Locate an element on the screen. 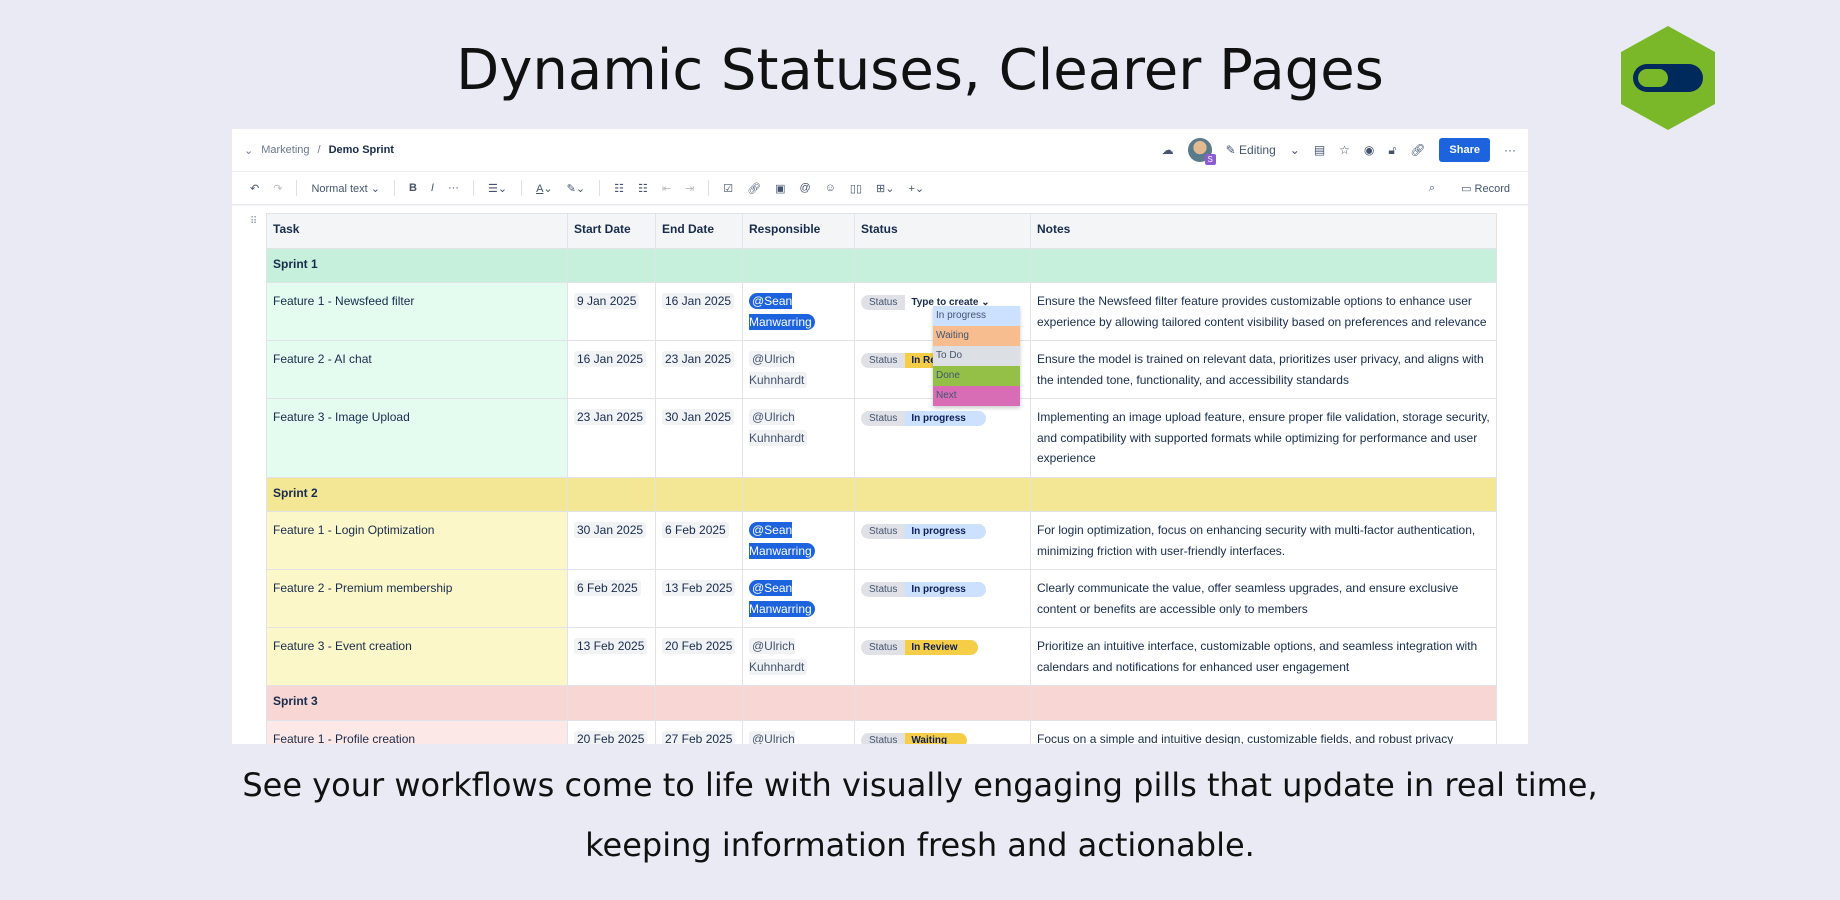  column-header: Status is located at coordinates (942, 231).